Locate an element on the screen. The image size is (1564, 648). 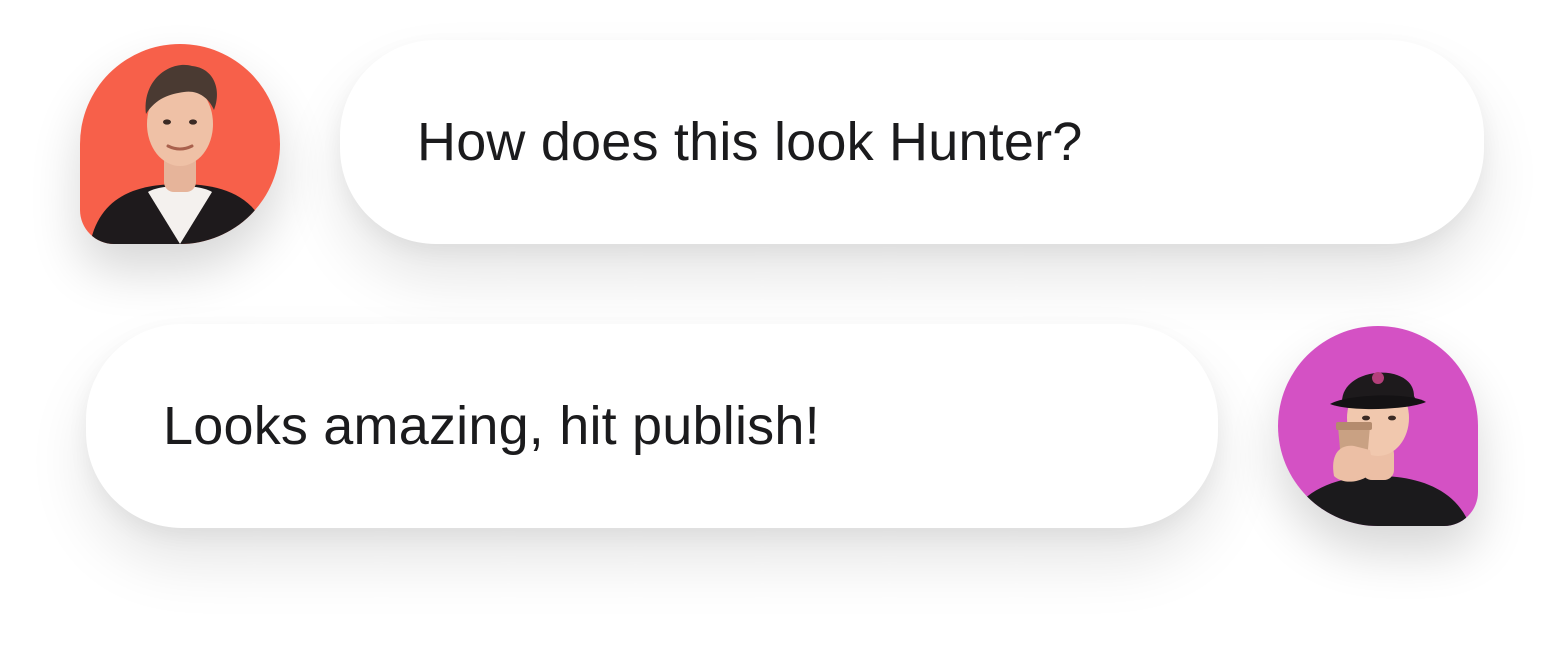
message-text: How does this look Hunter? is located at coordinates (750, 142).